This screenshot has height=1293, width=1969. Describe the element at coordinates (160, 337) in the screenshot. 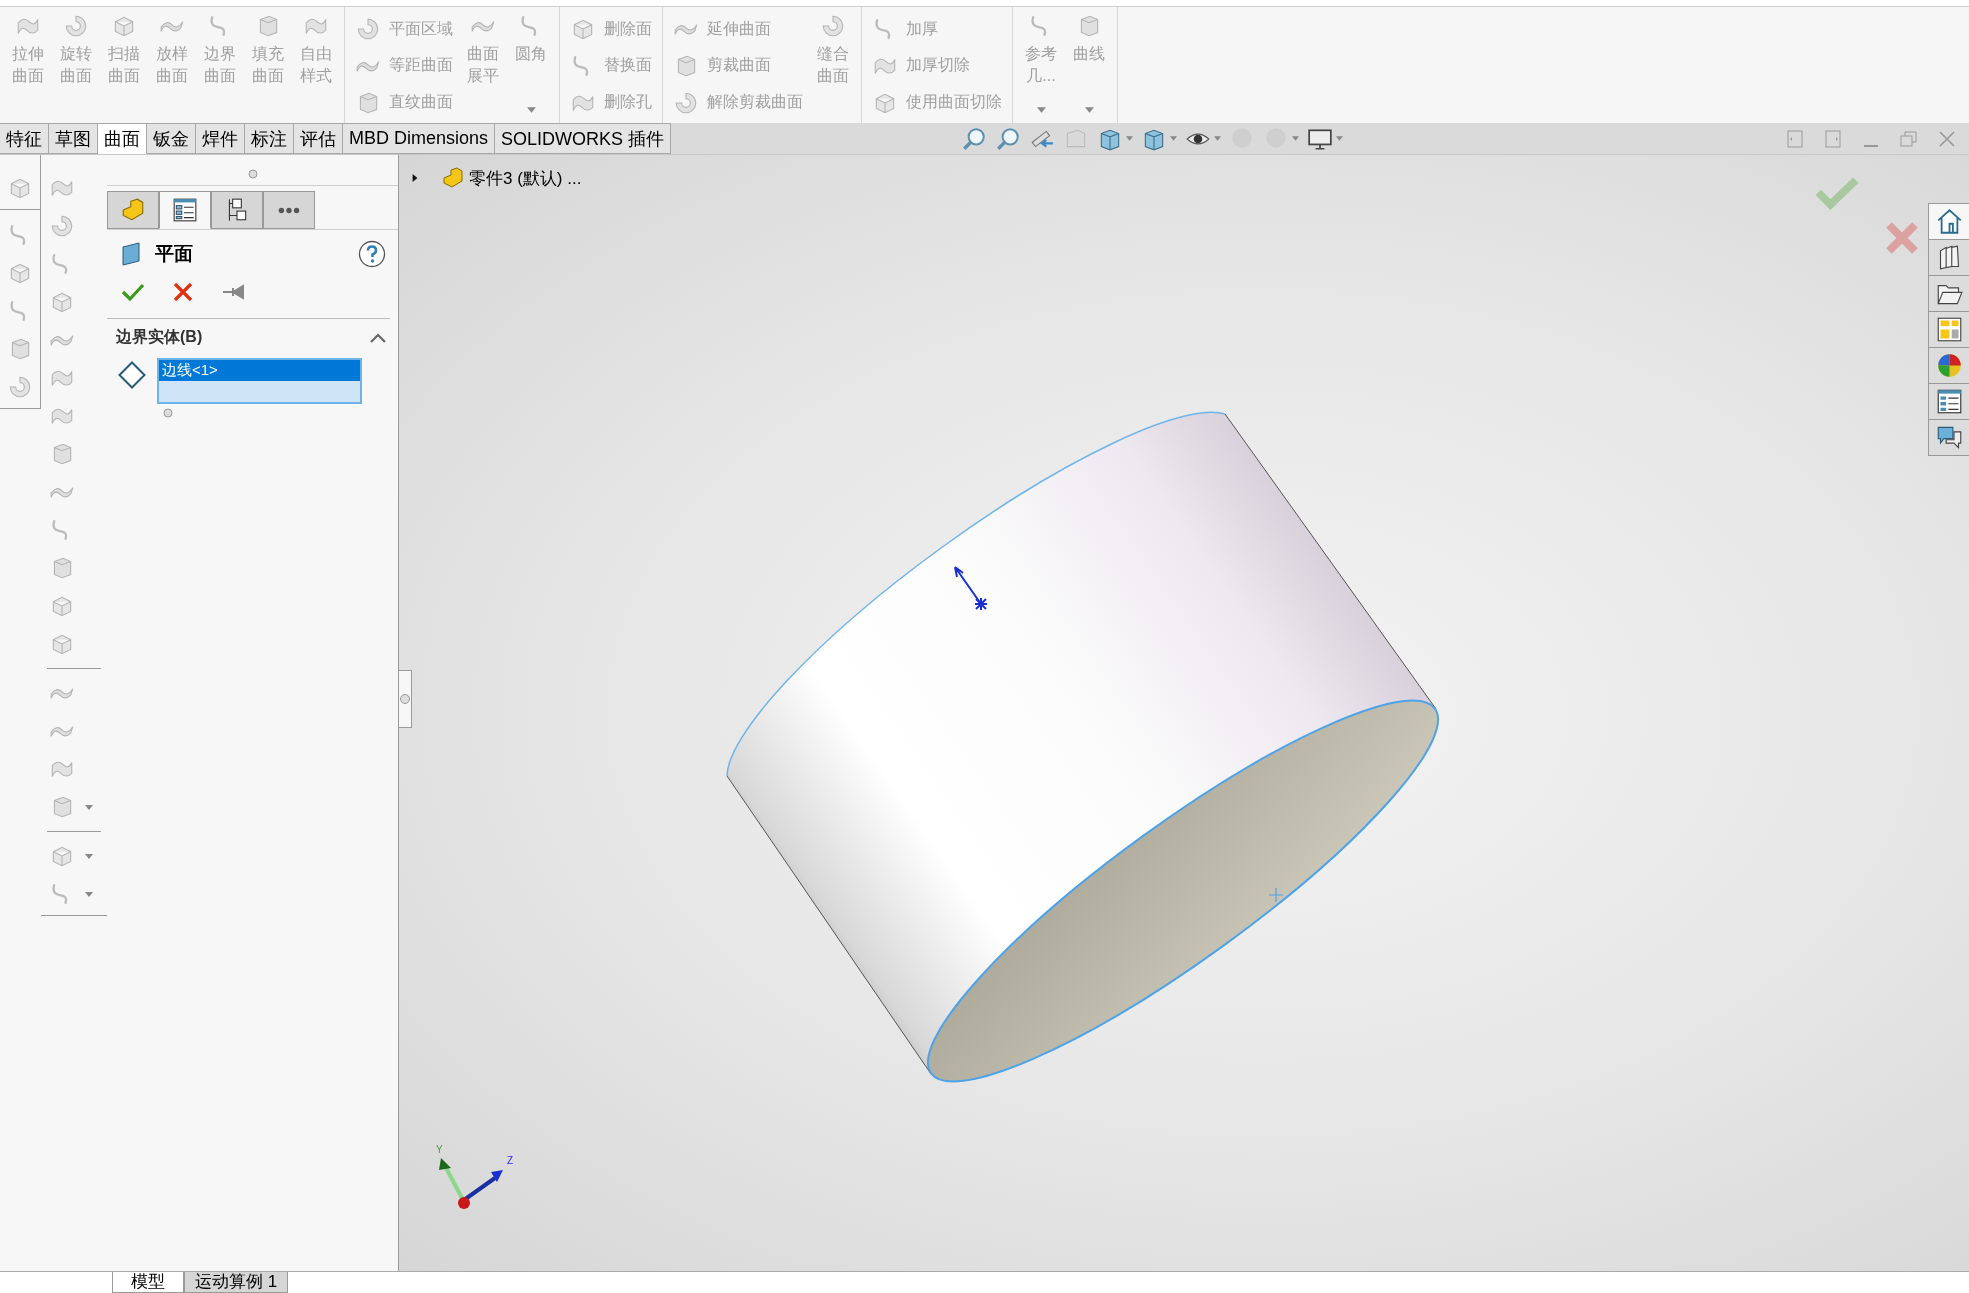

I see `section-title: 边界实体(B)` at that location.